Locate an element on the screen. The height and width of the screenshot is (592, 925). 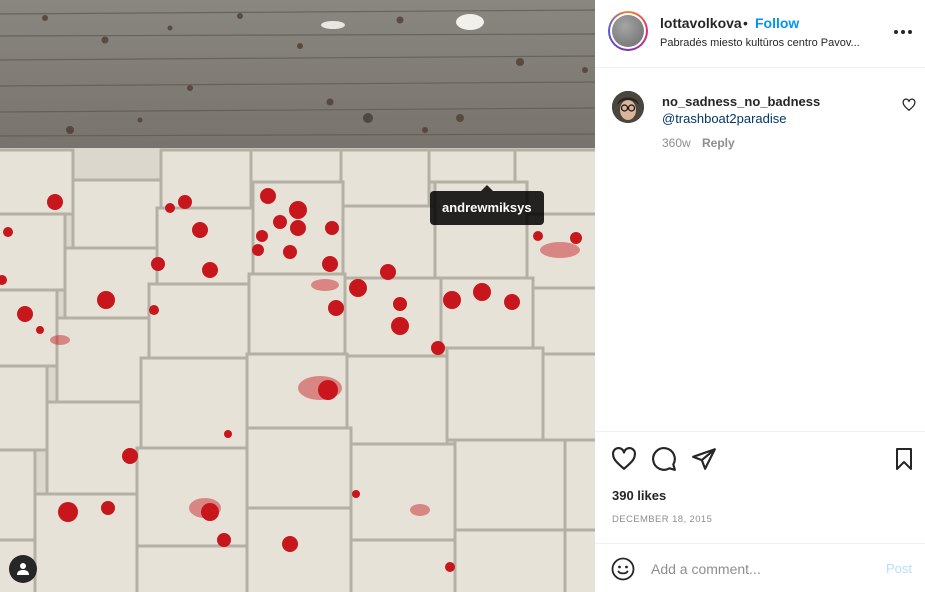
comment-input is located at coordinates (761, 569).